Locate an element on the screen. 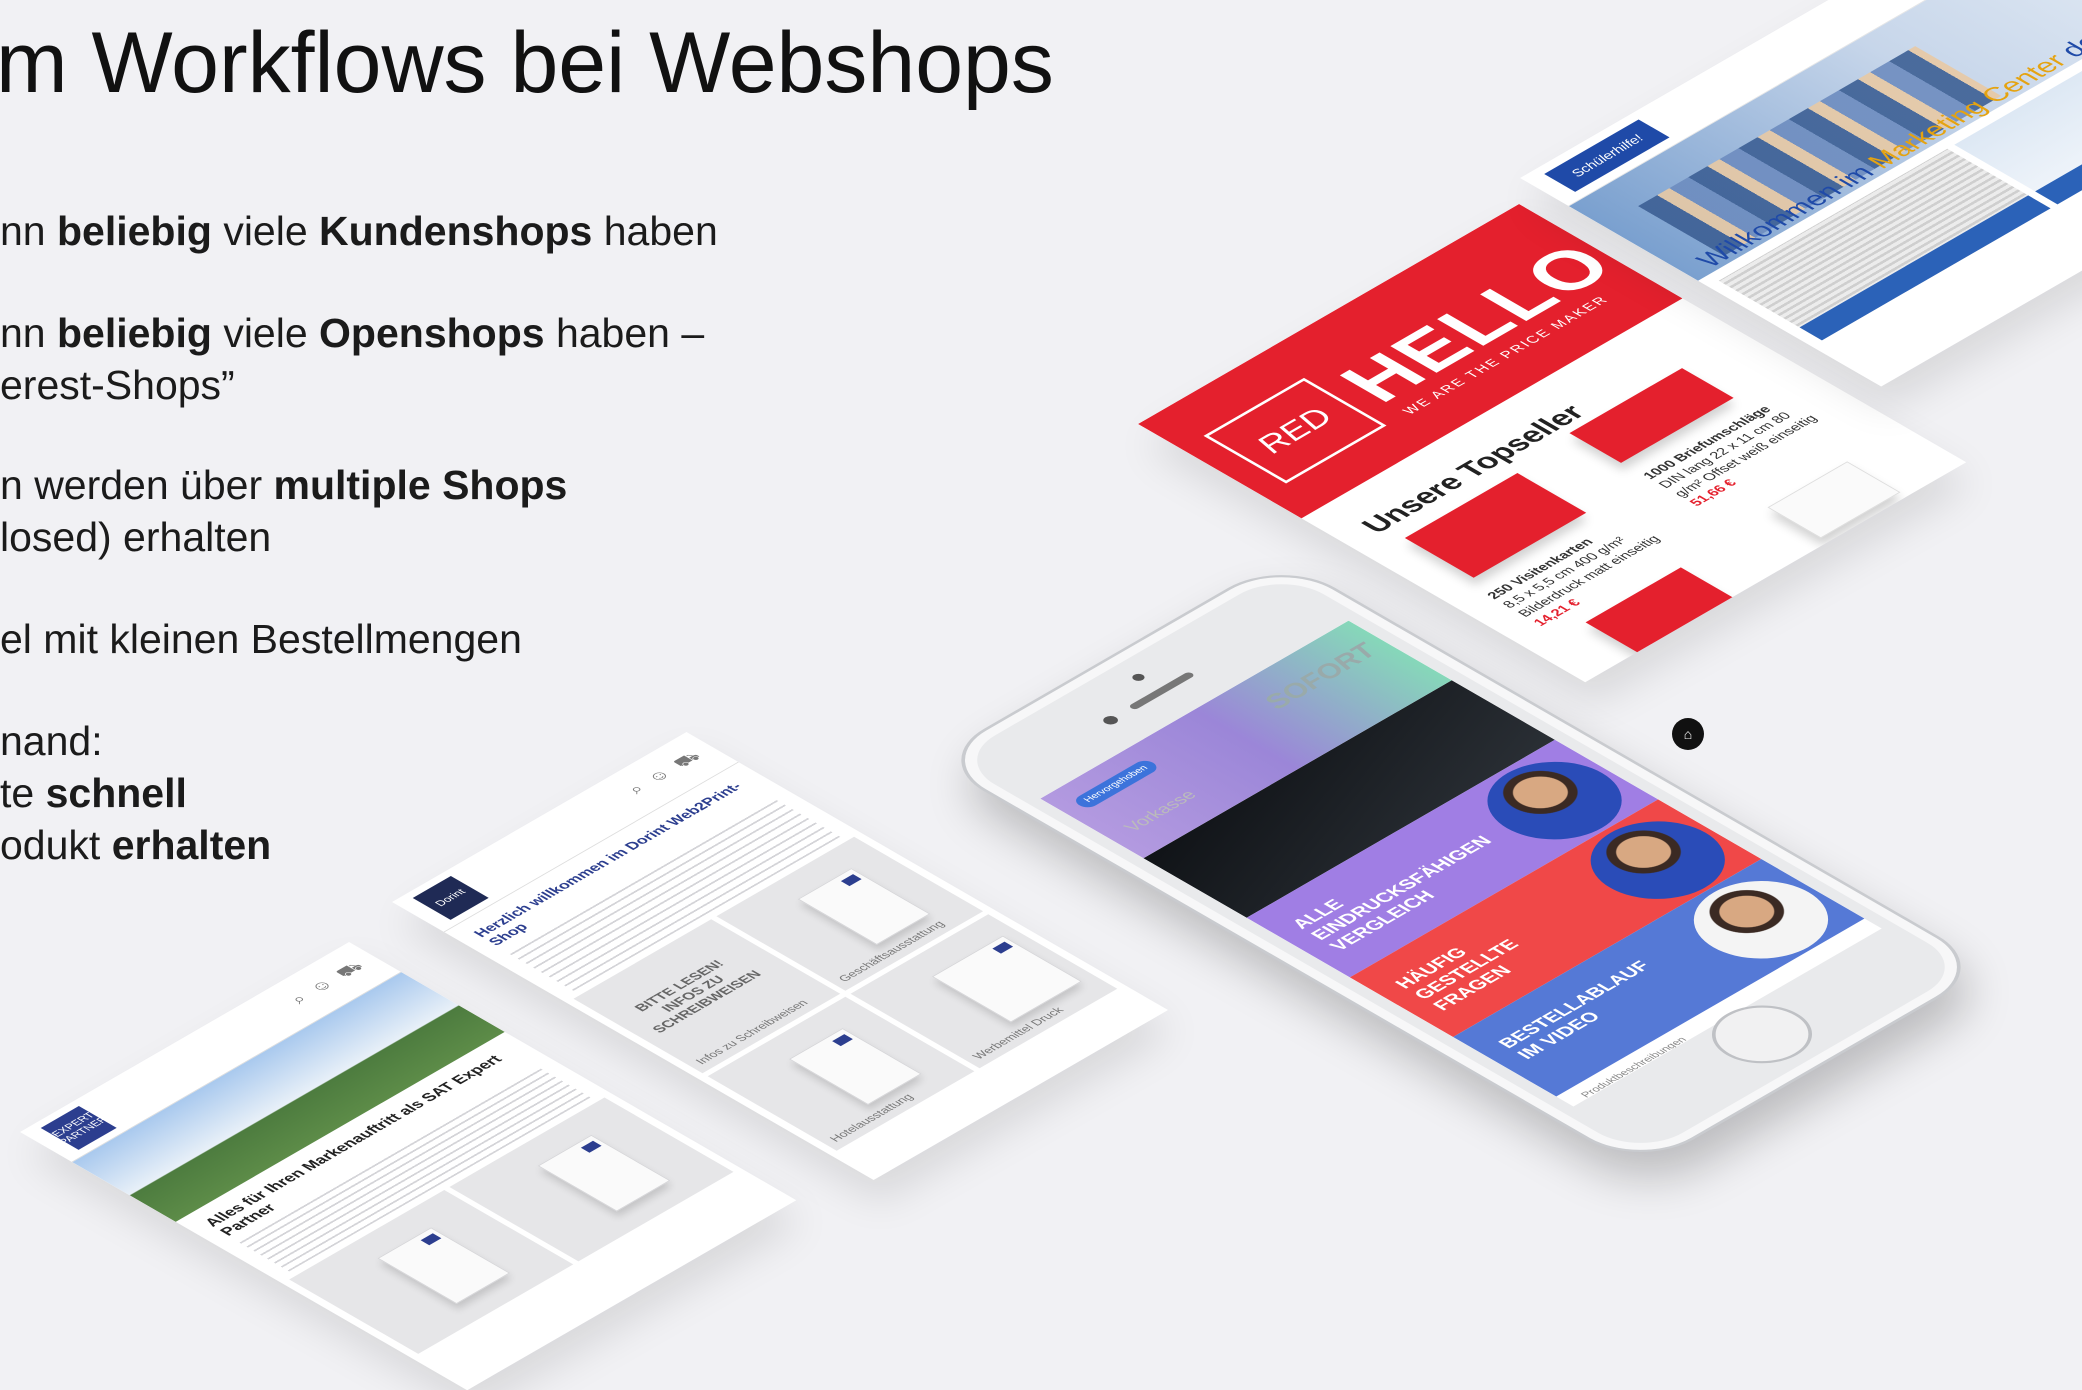  bullet-text: el mit kleinen Bestellmengen is located at coordinates (261, 639).